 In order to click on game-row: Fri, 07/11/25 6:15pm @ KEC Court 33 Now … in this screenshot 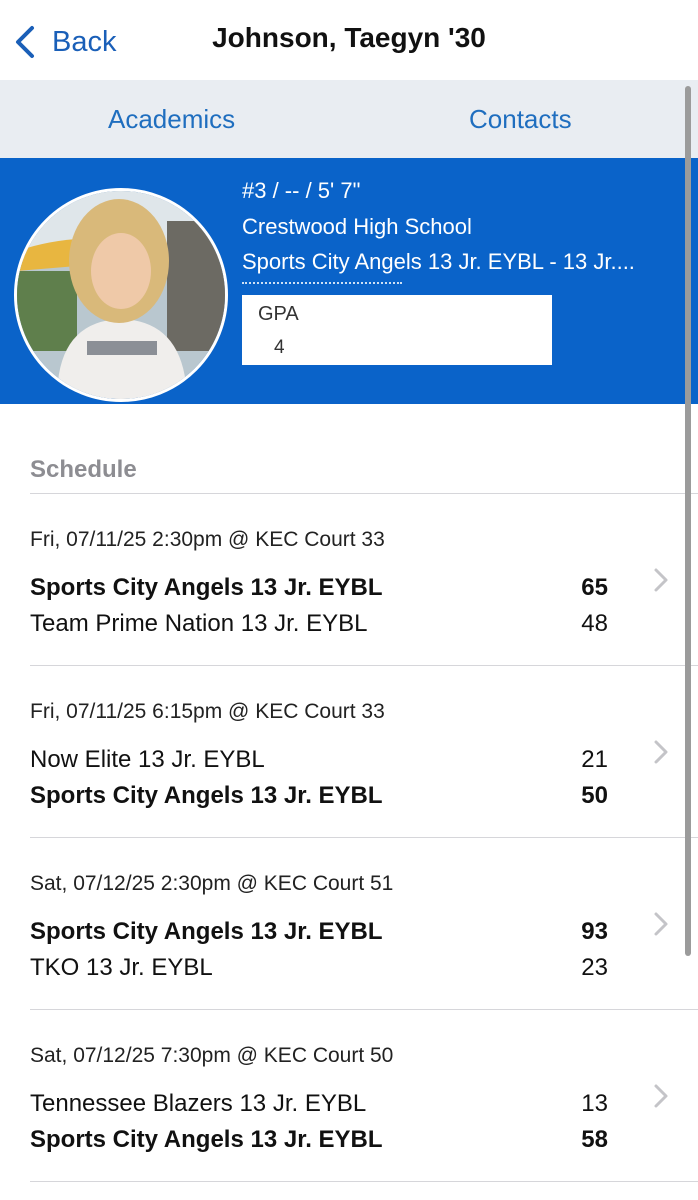, I will do `click(349, 752)`.